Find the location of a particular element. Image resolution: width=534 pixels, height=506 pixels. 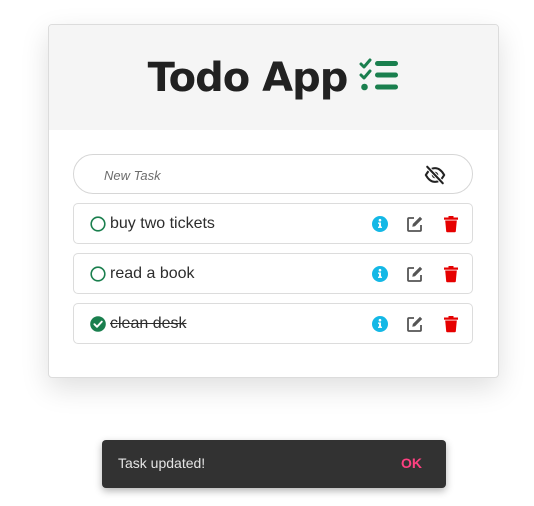

snackbar-message: Task updated! is located at coordinates (162, 463).